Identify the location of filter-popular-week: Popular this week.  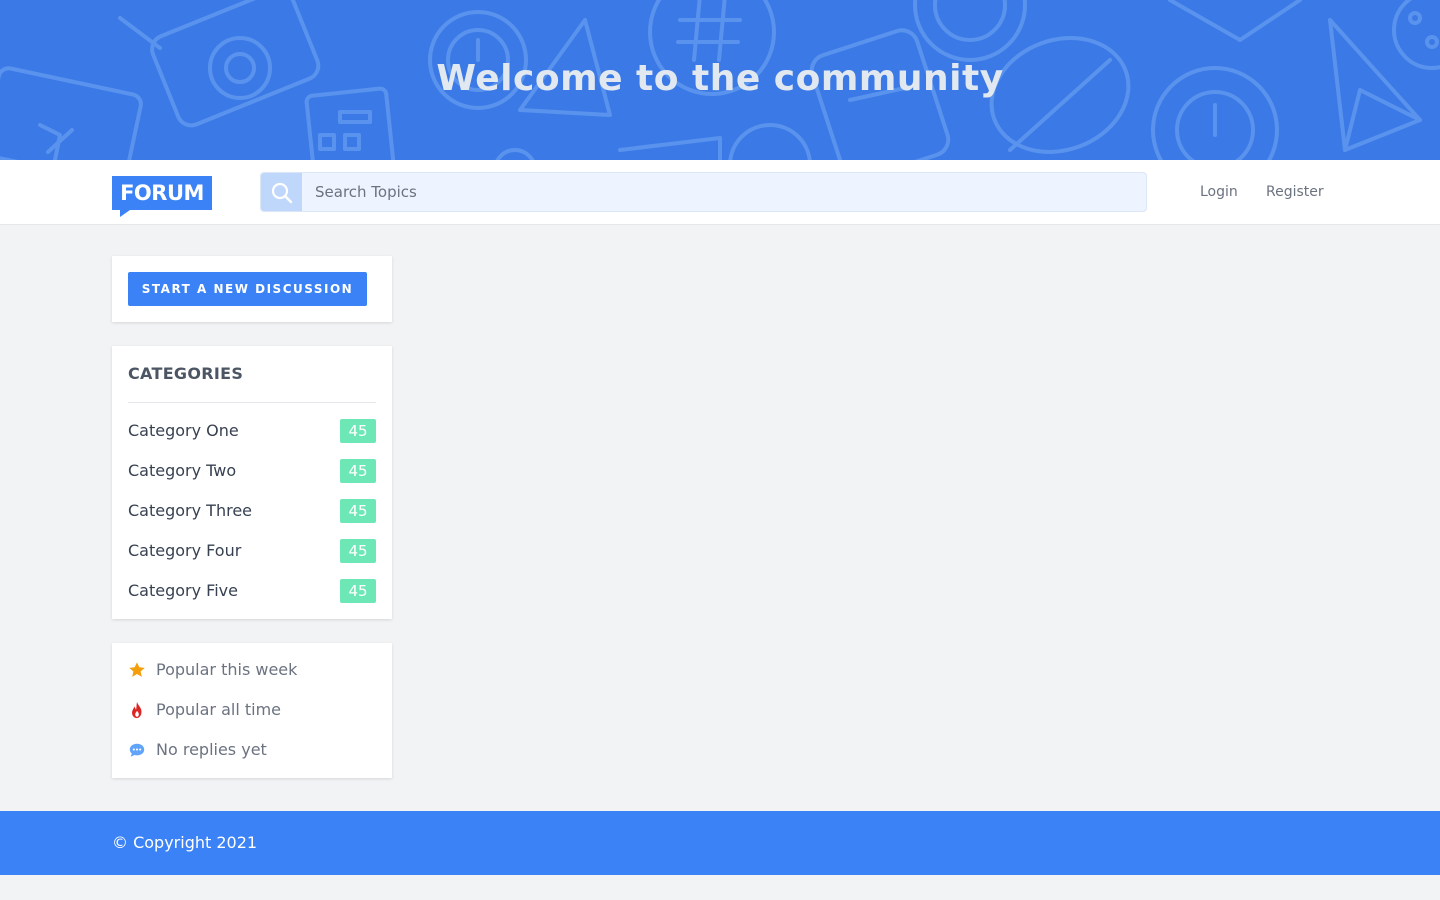
(252, 670).